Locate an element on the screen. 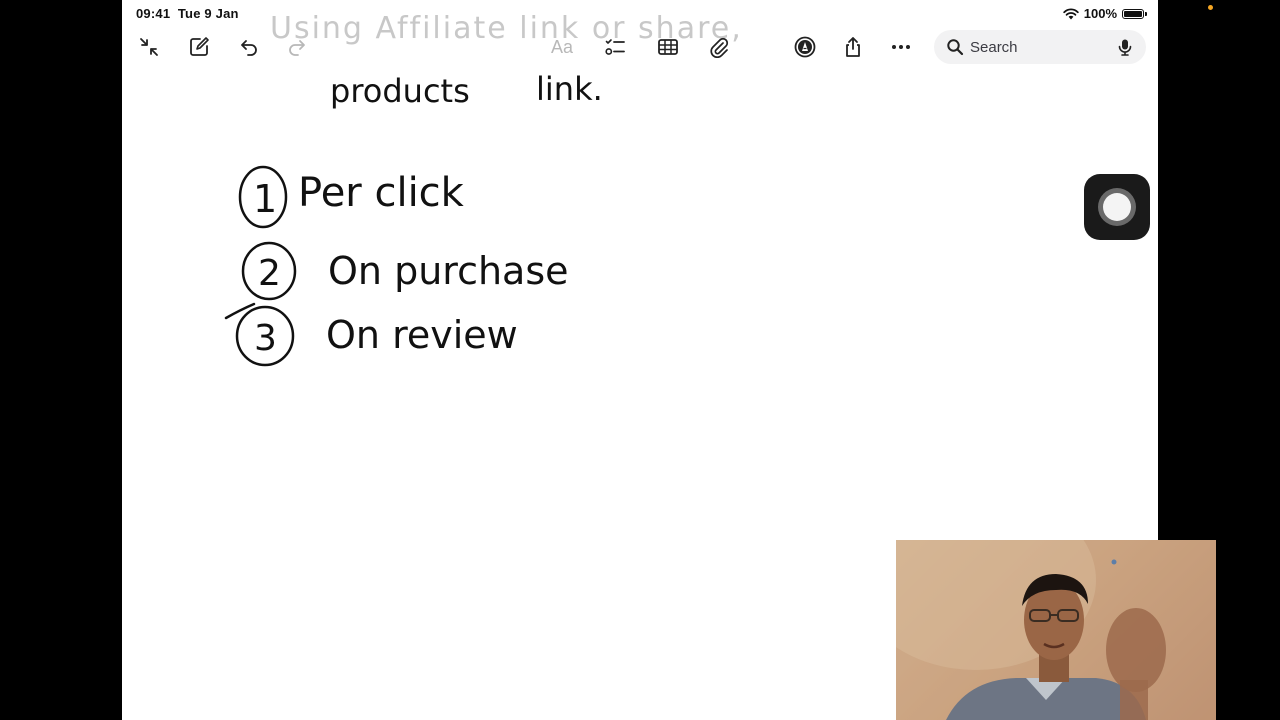 This screenshot has height=720, width=1280. list-number-3: 3 is located at coordinates (265, 338).